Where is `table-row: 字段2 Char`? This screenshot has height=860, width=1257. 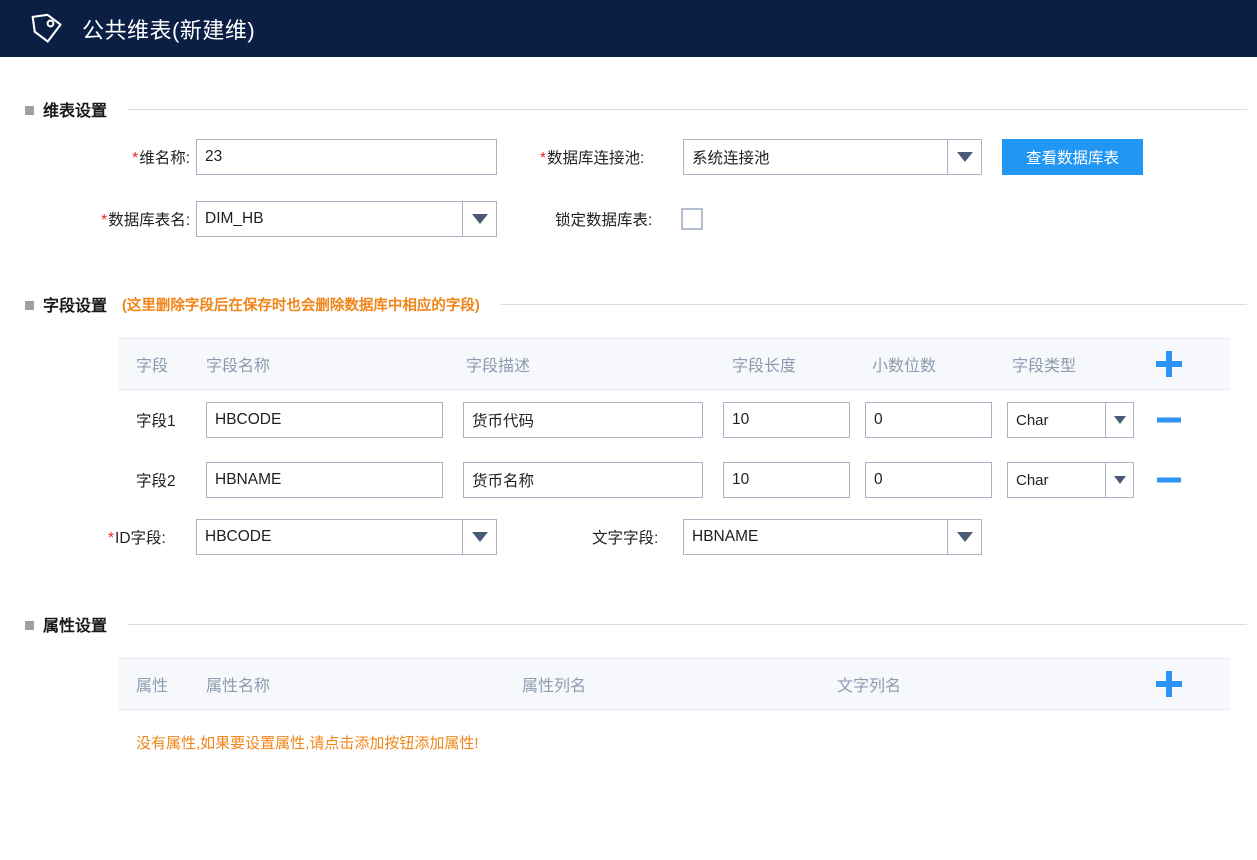
table-row: 字段2 Char is located at coordinates (674, 480).